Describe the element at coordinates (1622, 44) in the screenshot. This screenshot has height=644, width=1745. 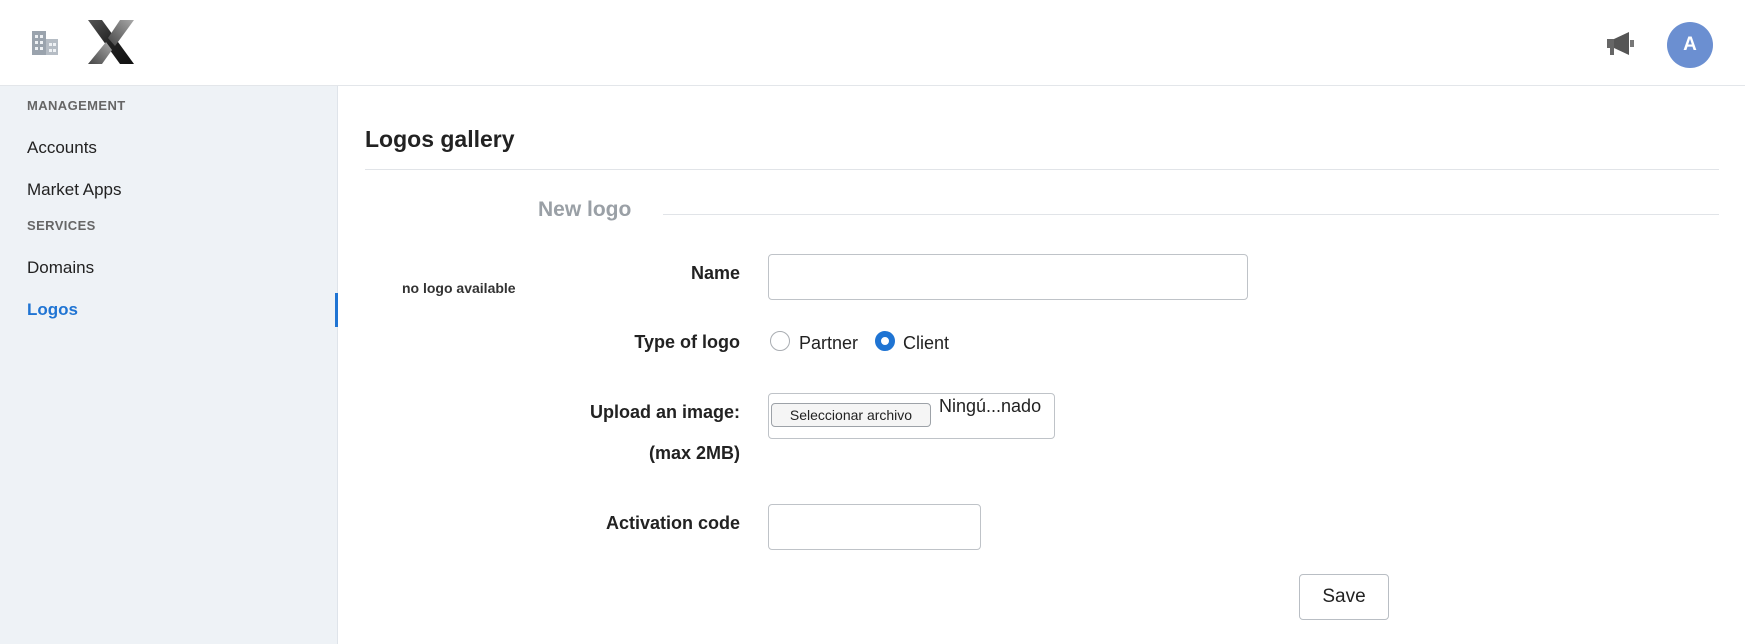
I see `megaphone-icon` at that location.